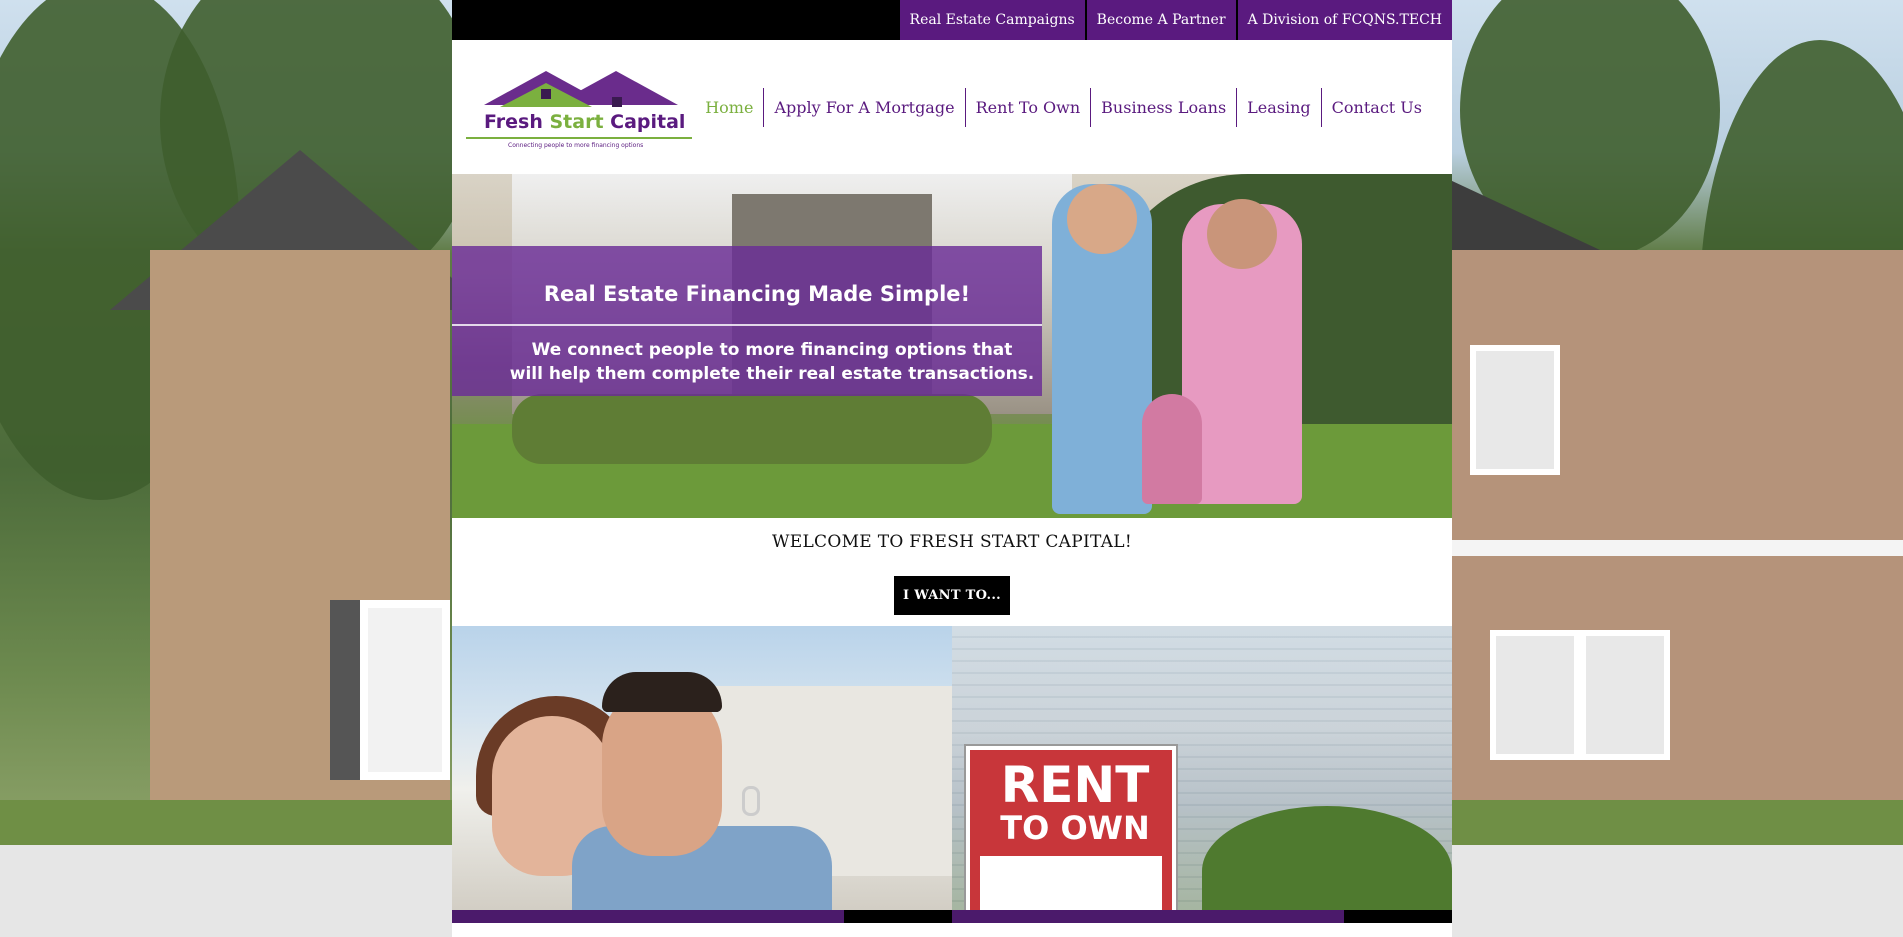 This screenshot has width=1903, height=937. Describe the element at coordinates (662, 692) in the screenshot. I see `tile-man-hair` at that location.